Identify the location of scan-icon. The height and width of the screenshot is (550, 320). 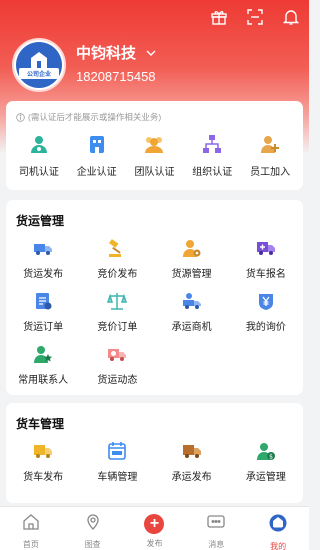
(255, 17).